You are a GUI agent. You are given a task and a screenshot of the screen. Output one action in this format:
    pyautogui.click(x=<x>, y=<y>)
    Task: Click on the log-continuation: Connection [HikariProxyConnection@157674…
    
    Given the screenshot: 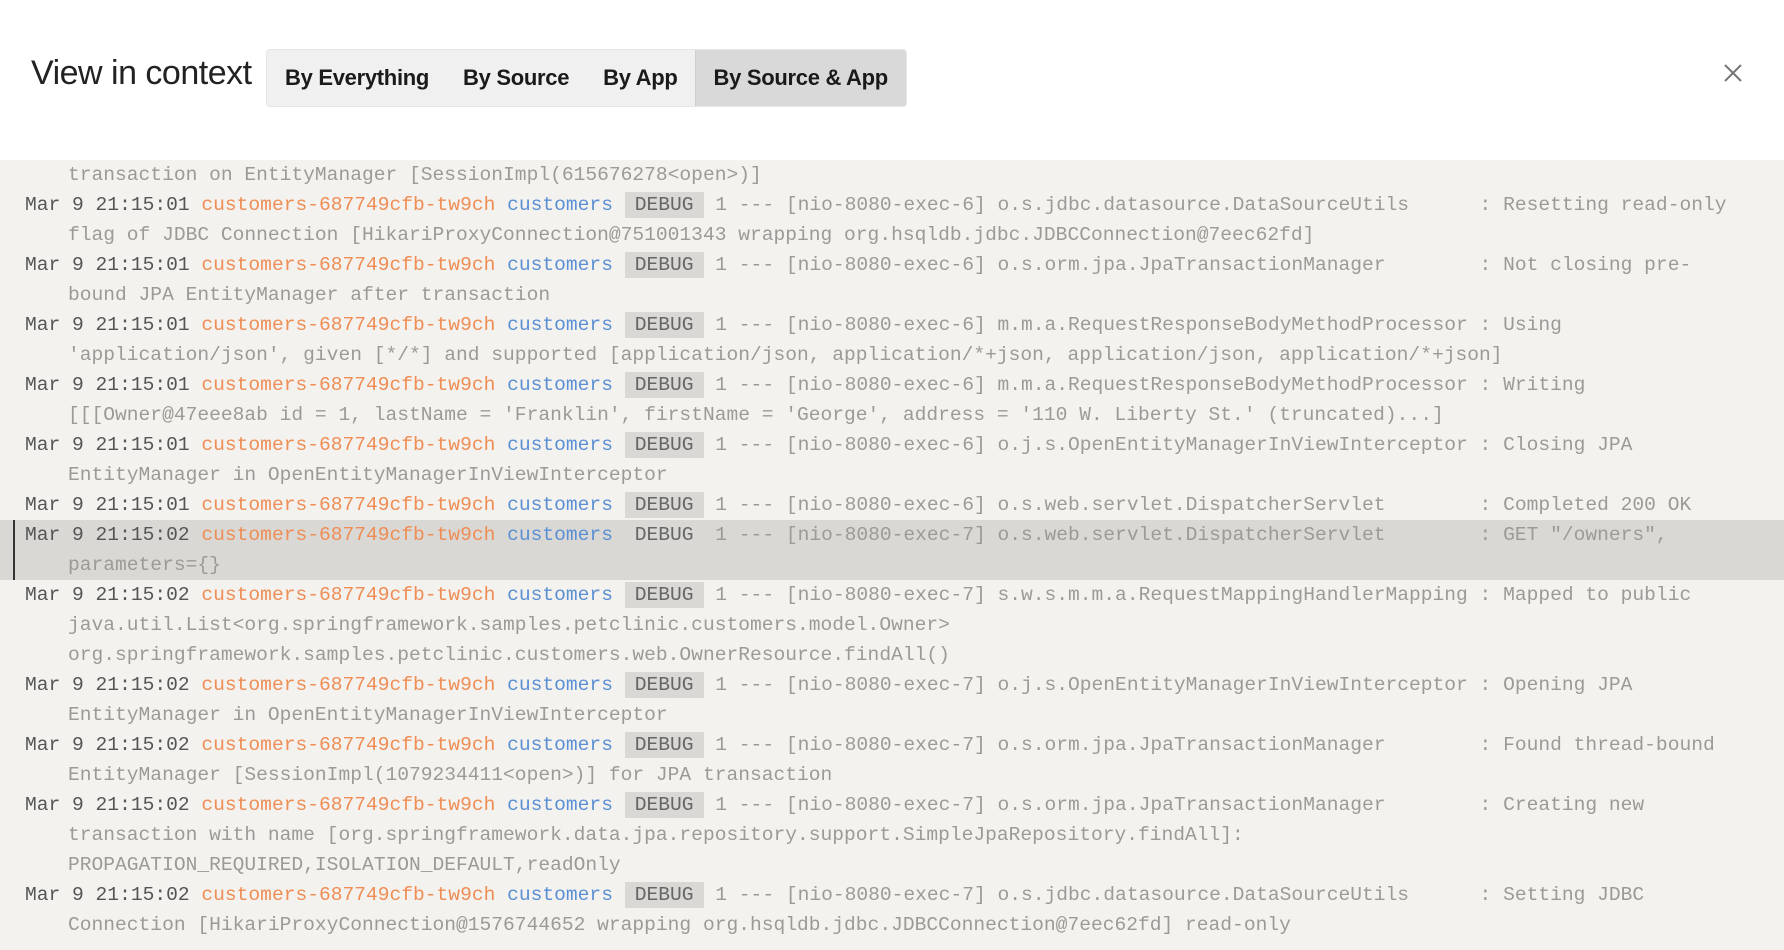 What is the action you would take?
    pyautogui.click(x=679, y=925)
    